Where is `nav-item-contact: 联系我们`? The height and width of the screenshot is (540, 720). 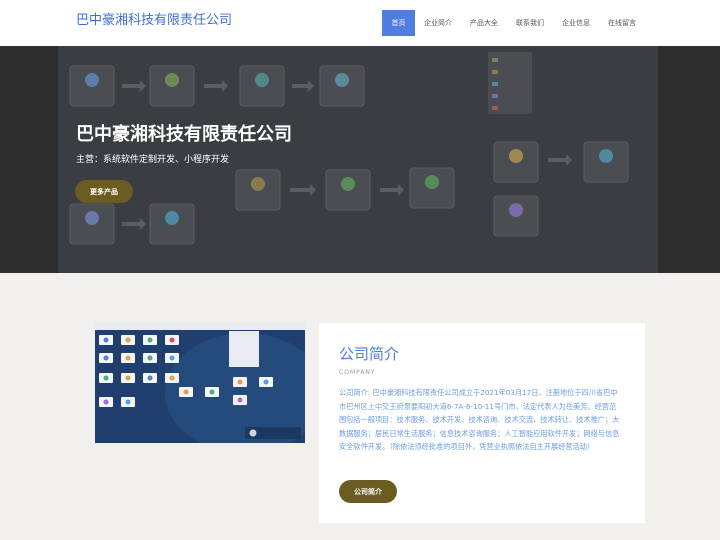
nav-item-contact: 联系我们 is located at coordinates (530, 23).